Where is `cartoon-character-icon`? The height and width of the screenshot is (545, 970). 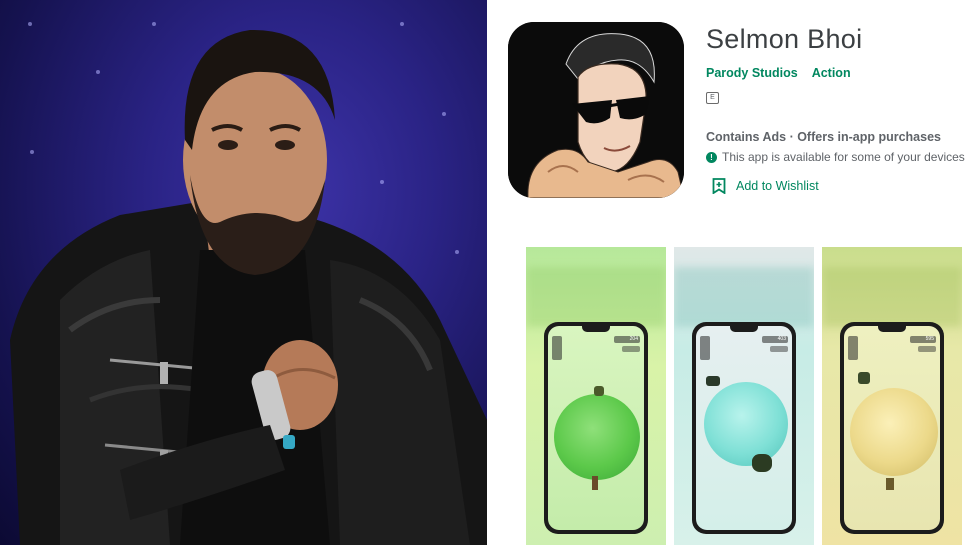
cartoon-character-icon is located at coordinates (596, 110).